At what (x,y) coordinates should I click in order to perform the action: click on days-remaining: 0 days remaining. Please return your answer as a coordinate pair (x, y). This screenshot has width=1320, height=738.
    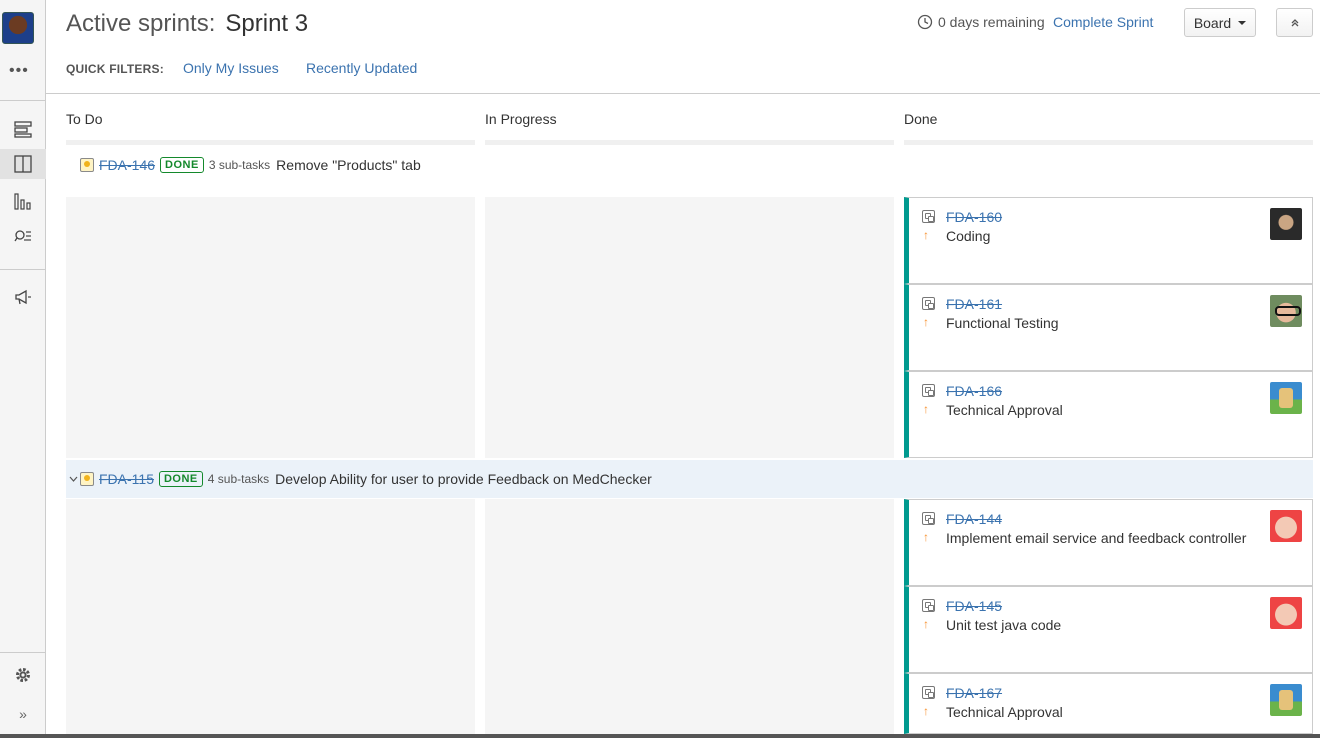
    Looking at the image, I should click on (981, 22).